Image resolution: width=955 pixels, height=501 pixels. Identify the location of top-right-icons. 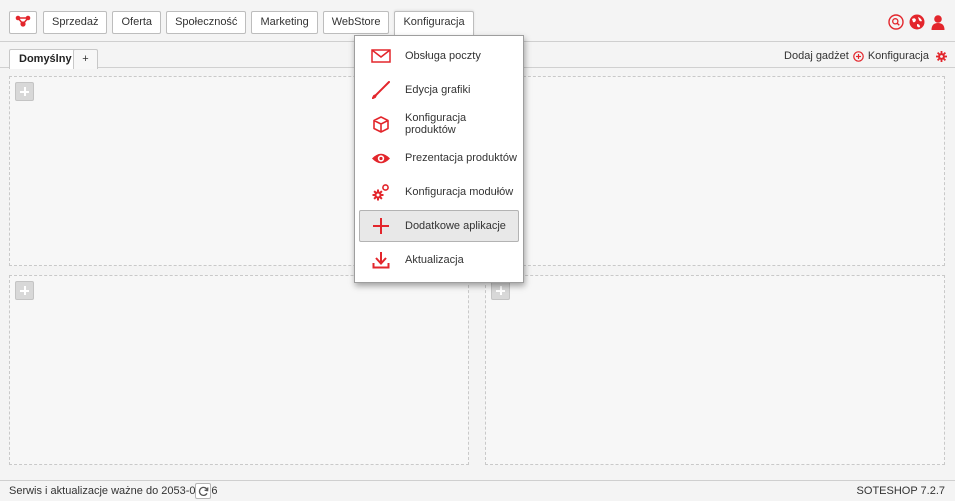
(916, 21).